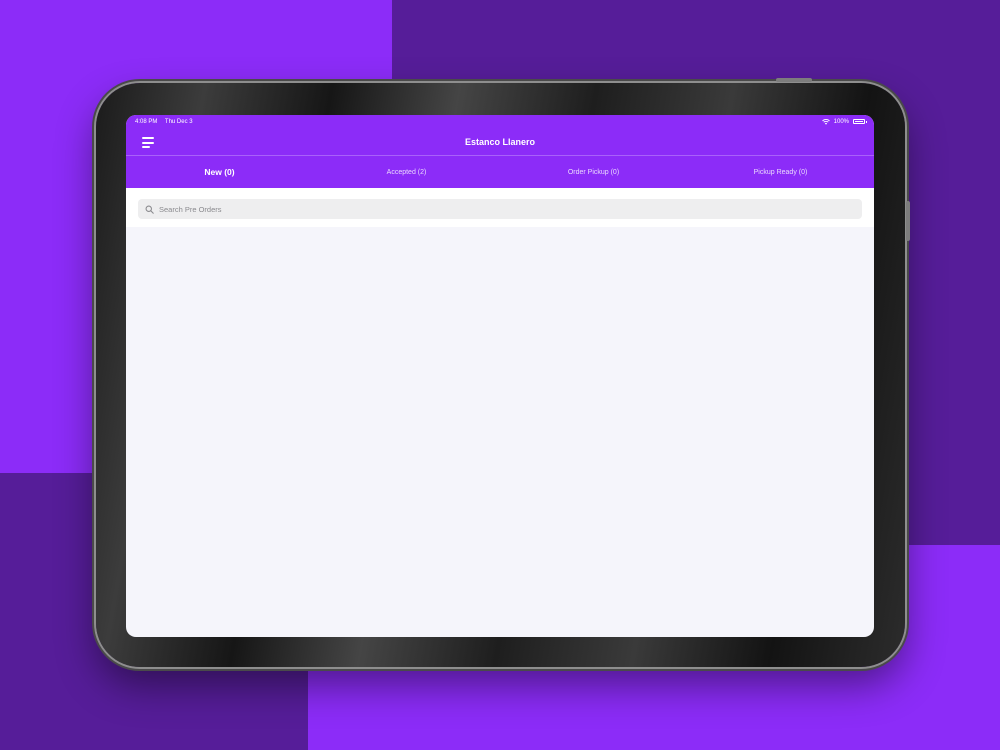 The height and width of the screenshot is (750, 1000). What do you see at coordinates (148, 142) in the screenshot?
I see `hamburger-menu-icon` at bounding box center [148, 142].